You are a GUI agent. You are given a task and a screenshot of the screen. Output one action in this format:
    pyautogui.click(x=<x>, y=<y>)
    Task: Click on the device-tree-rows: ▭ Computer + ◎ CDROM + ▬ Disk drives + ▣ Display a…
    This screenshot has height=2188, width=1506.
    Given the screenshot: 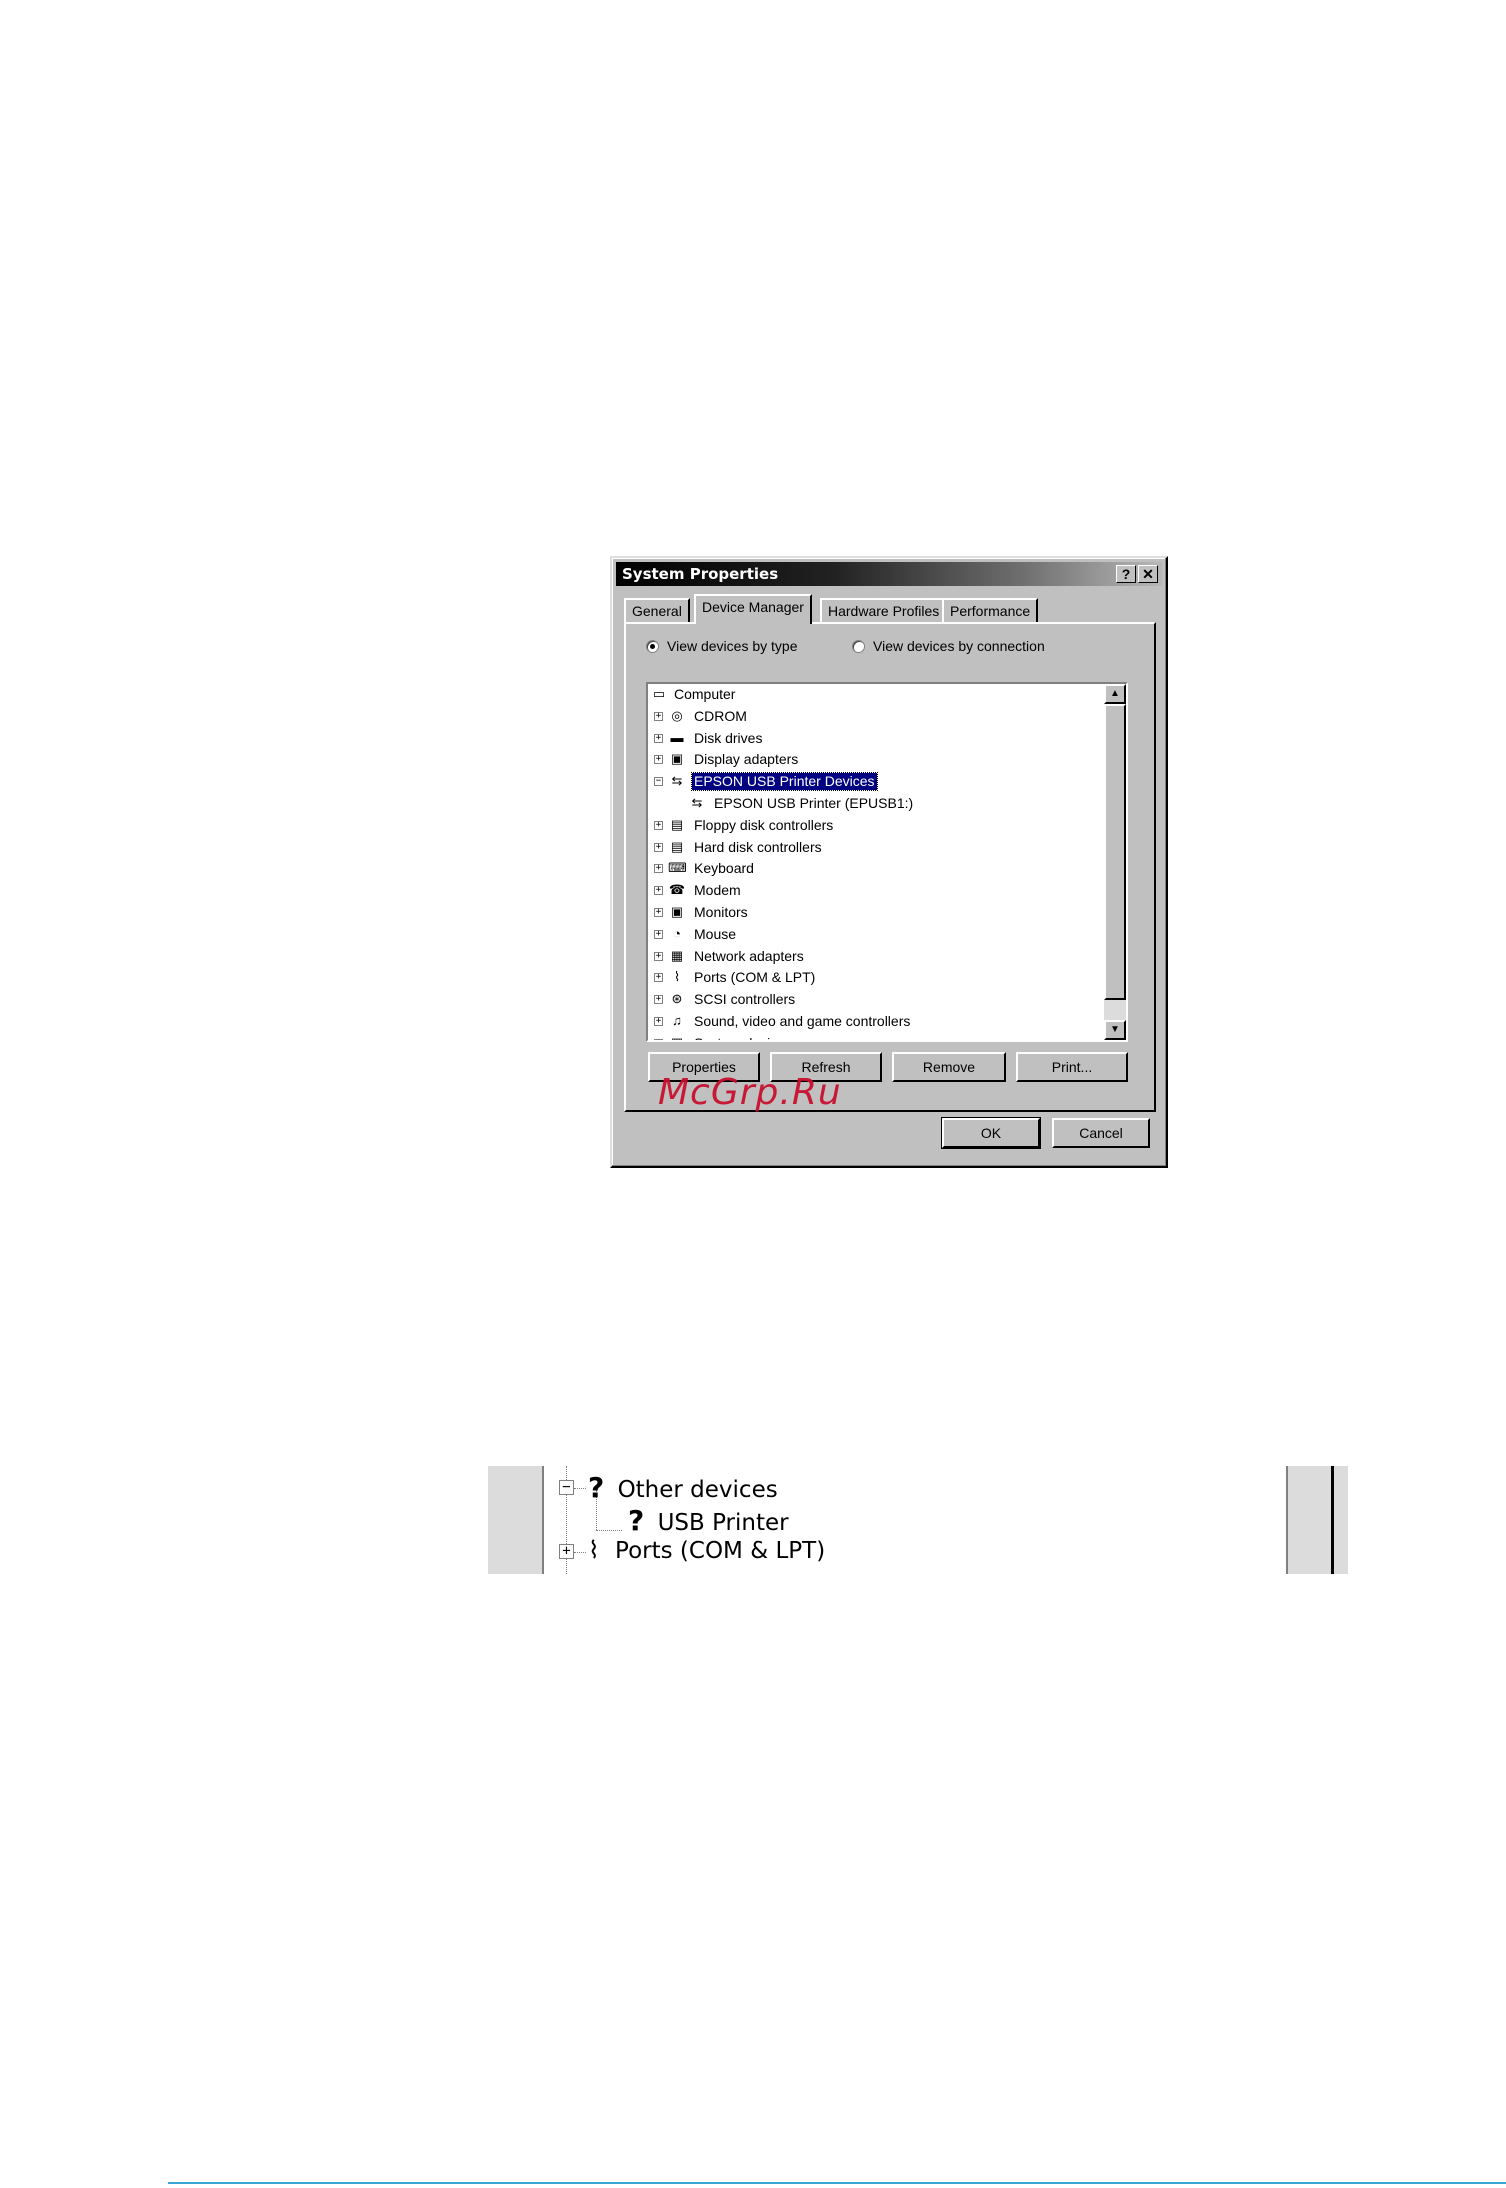 What is the action you would take?
    pyautogui.click(x=875, y=862)
    